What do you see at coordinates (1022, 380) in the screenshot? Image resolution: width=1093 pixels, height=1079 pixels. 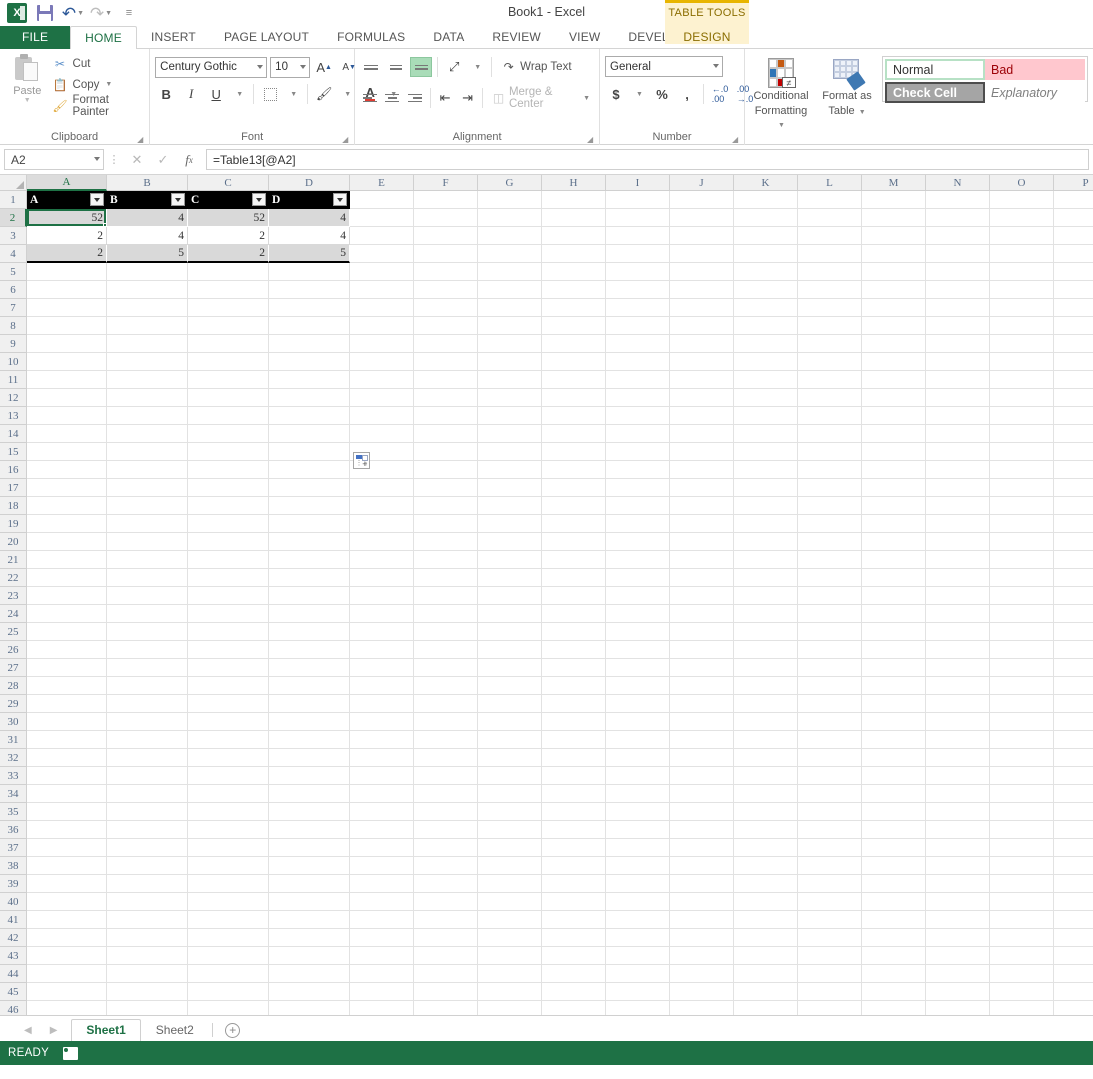 I see `cell-O11` at bounding box center [1022, 380].